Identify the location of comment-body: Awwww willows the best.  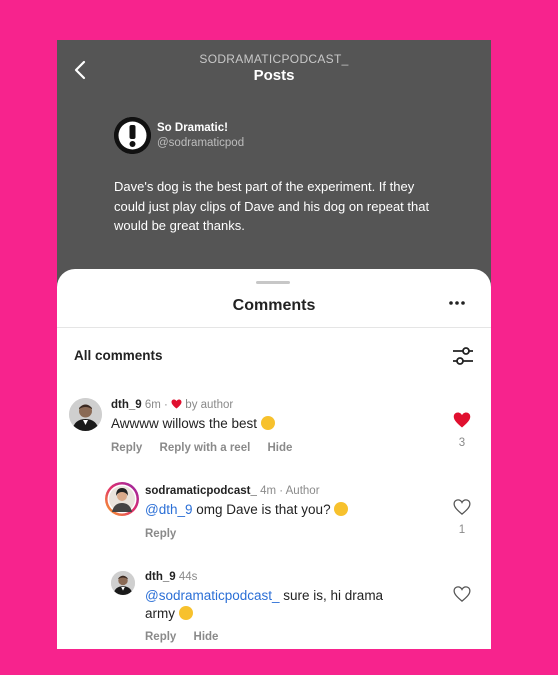
(184, 423).